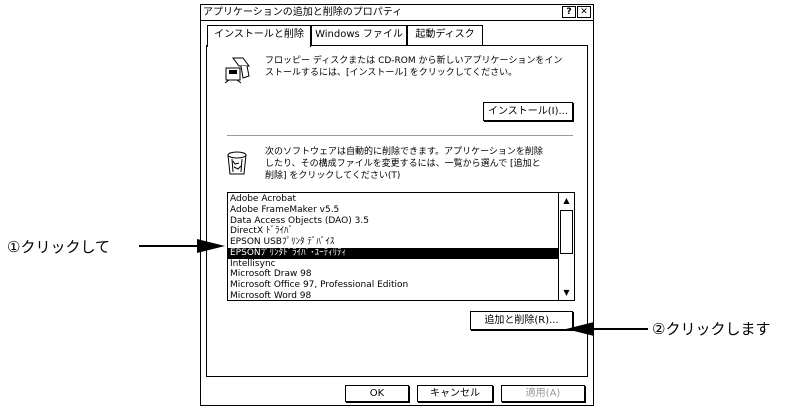 This screenshot has width=796, height=411. What do you see at coordinates (404, 152) in the screenshot?
I see `remove-description-line: 次のソフトウェアは自動的に削除できます。アプリケーションを削除` at bounding box center [404, 152].